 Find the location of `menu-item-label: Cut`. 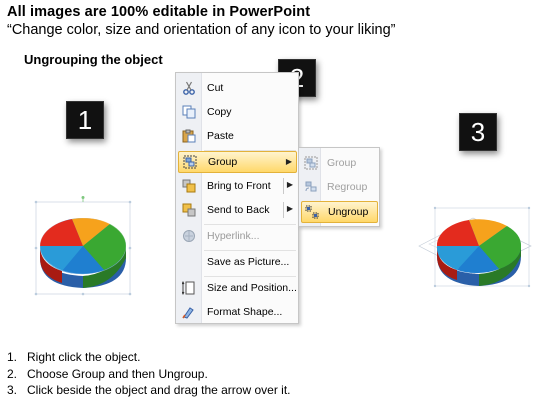

menu-item-label: Cut is located at coordinates (215, 88).